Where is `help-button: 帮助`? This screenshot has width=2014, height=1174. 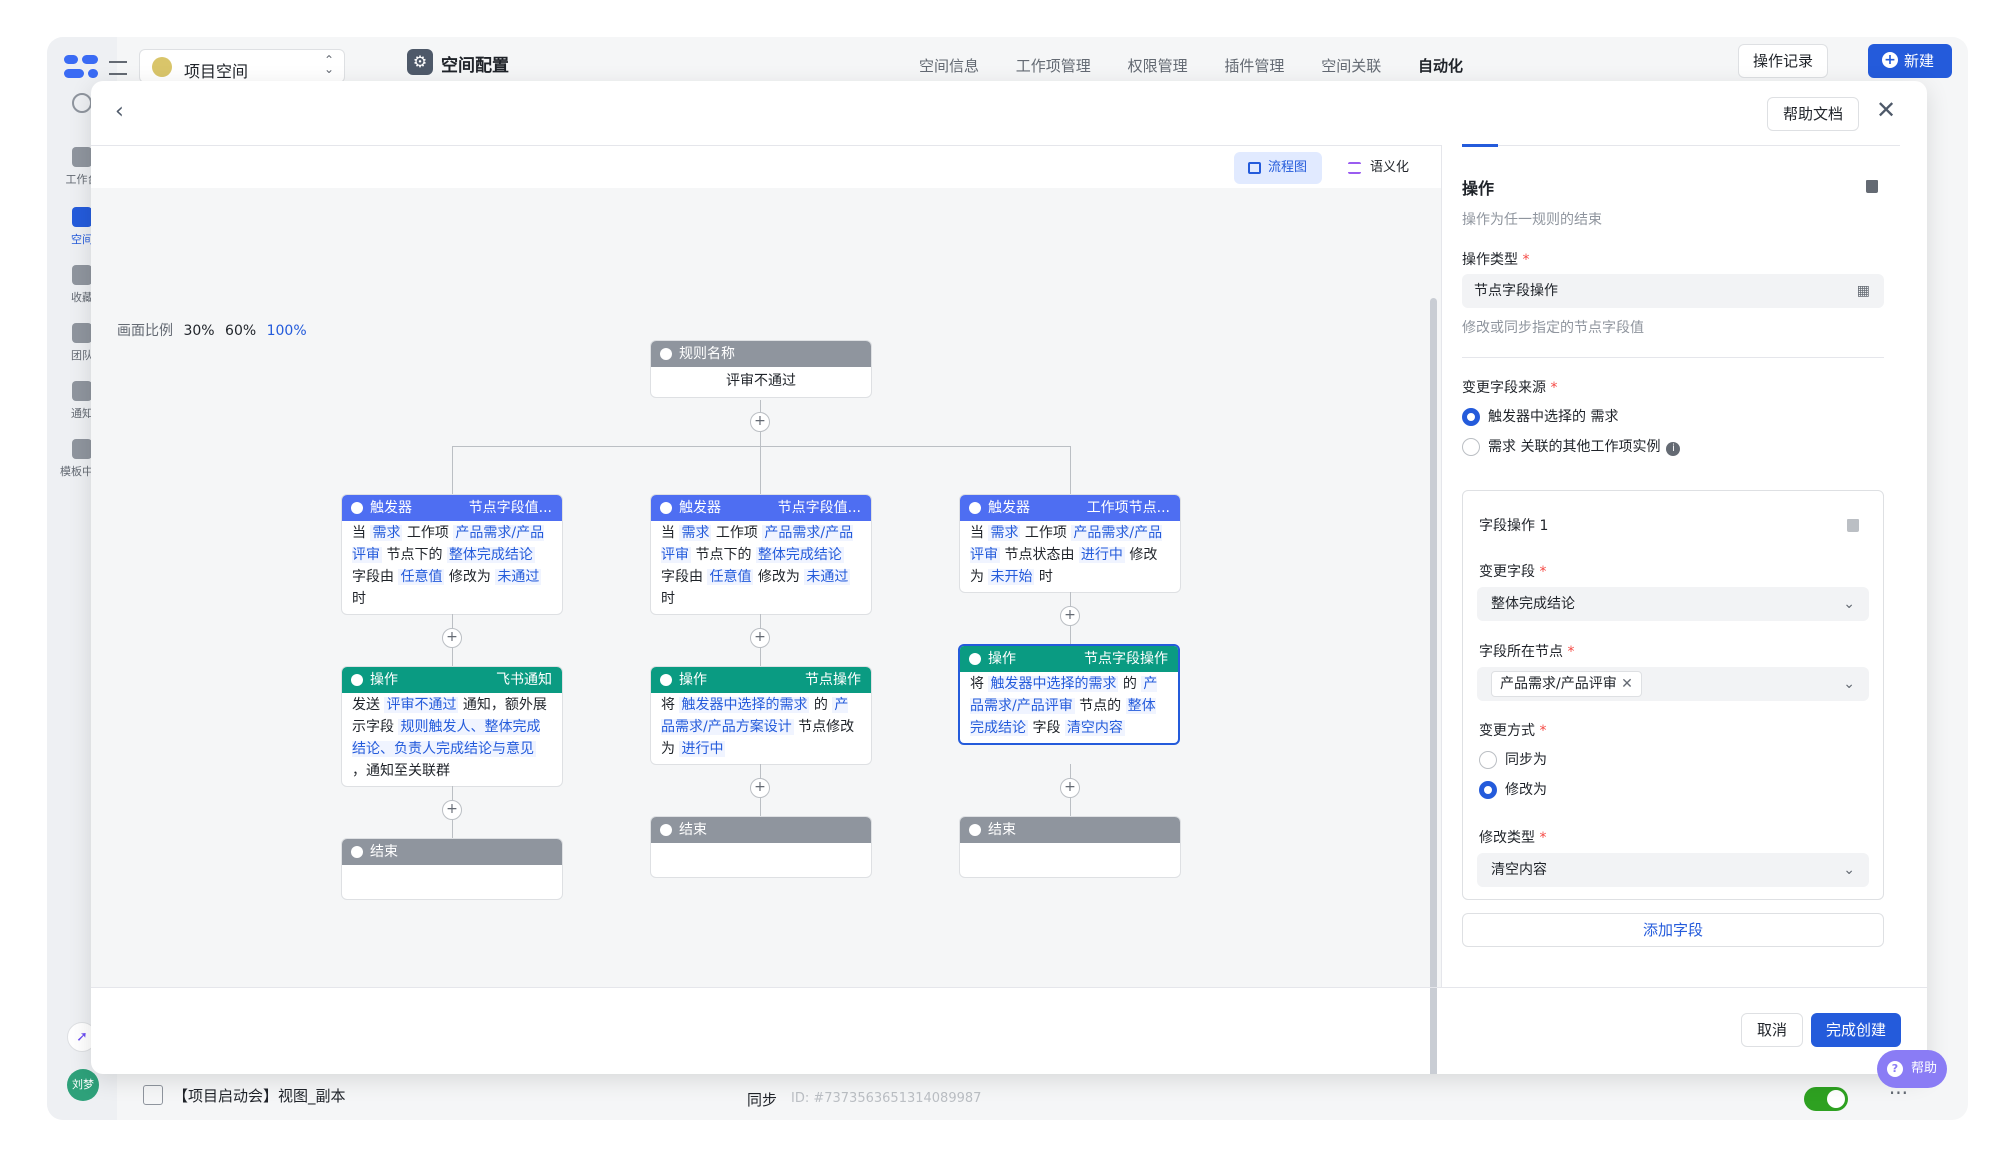 help-button: 帮助 is located at coordinates (1912, 1069).